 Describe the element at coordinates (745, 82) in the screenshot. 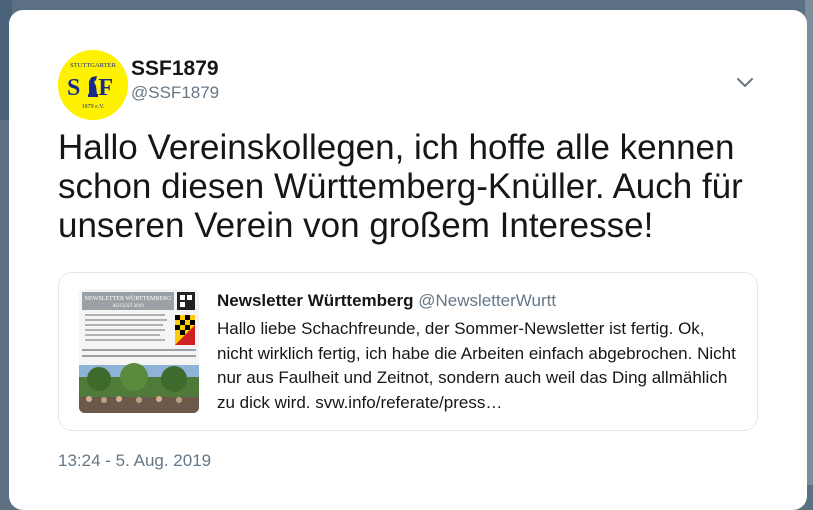

I see `chevron-down-icon` at that location.